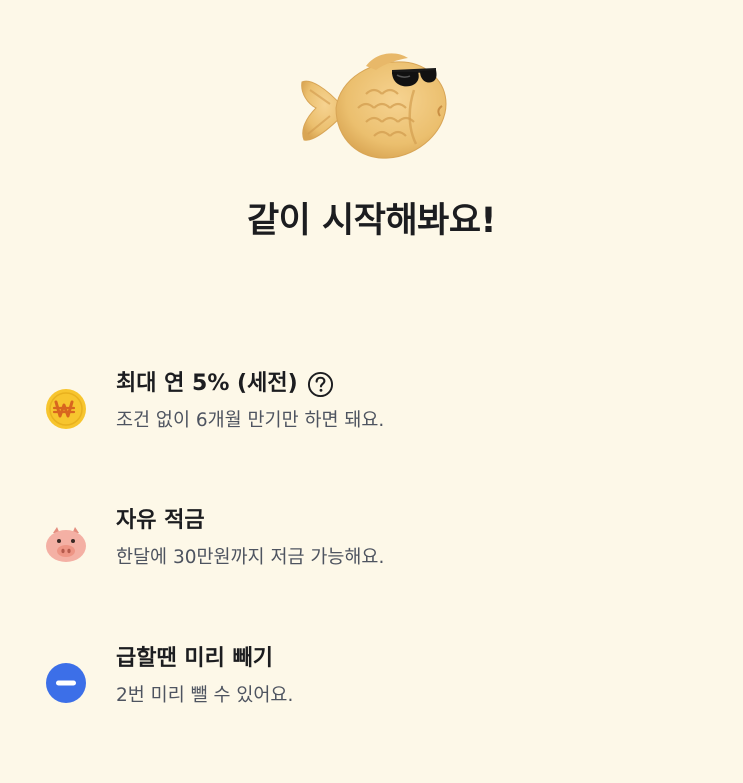  What do you see at coordinates (66, 683) in the screenshot?
I see `minus-circle-icon` at bounding box center [66, 683].